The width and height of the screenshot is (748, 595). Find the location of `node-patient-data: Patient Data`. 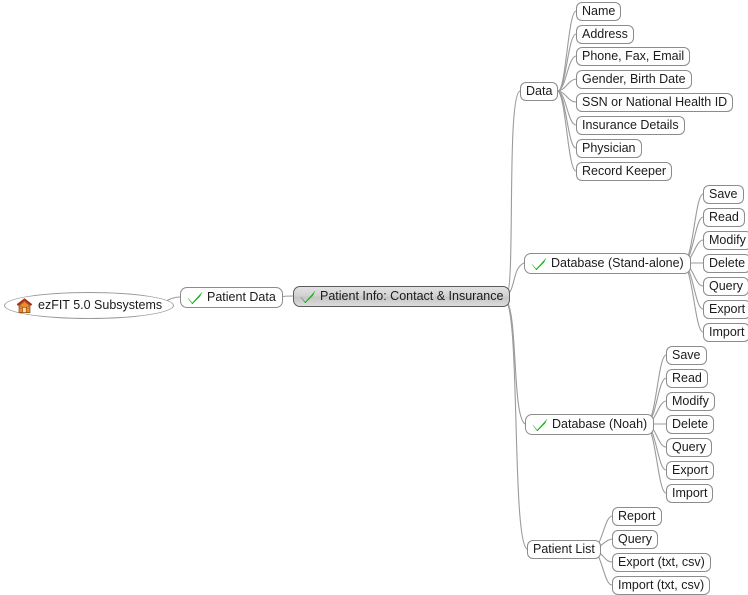

node-patient-data: Patient Data is located at coordinates (231, 297).